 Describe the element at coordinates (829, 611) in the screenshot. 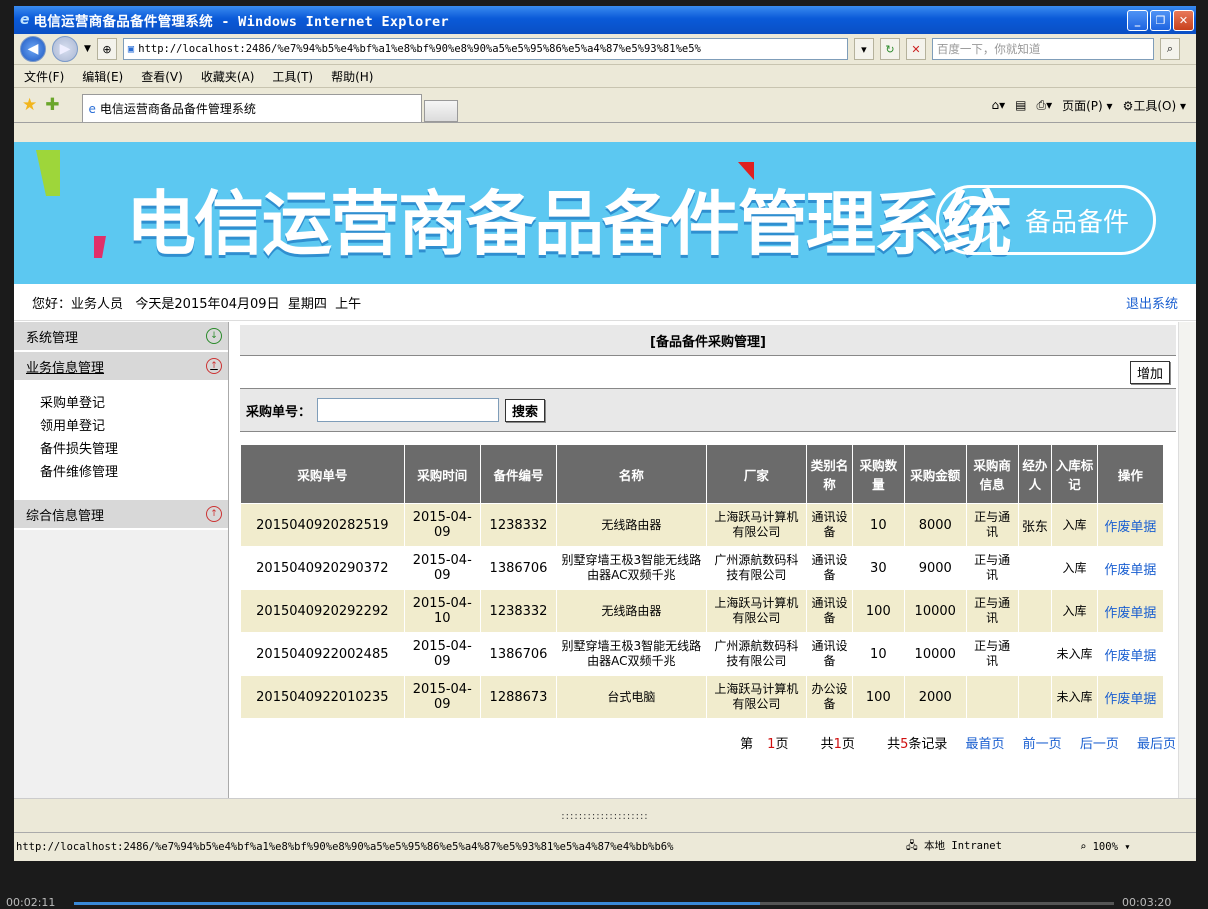

I see `cell-category: 通讯设备` at that location.